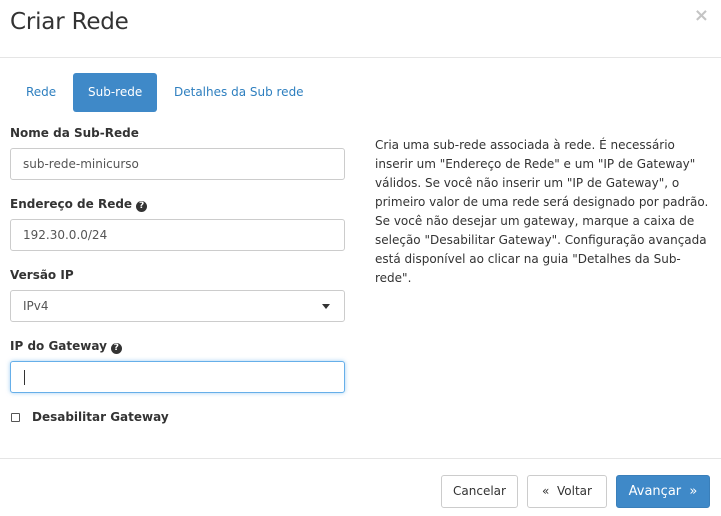 The height and width of the screenshot is (516, 721). I want to click on text-caret, so click(24, 377).